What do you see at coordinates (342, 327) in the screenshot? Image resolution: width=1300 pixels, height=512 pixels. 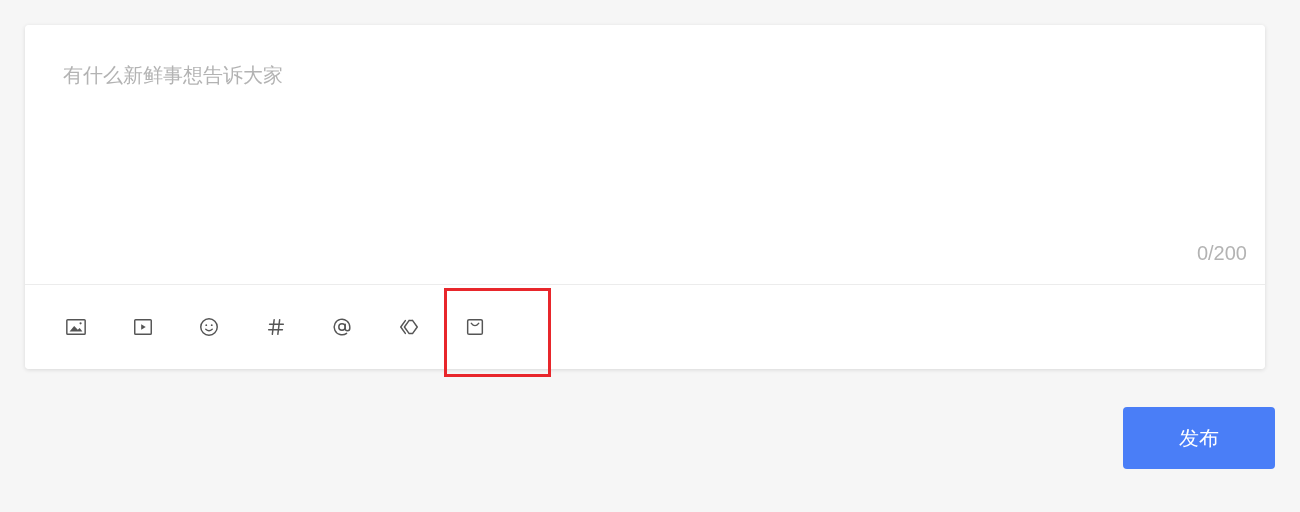 I see `at-sign-icon` at bounding box center [342, 327].